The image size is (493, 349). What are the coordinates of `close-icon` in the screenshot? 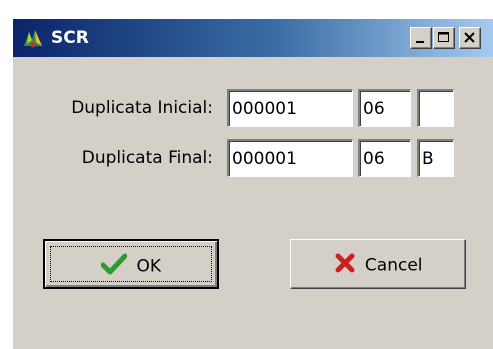 It's located at (469, 37).